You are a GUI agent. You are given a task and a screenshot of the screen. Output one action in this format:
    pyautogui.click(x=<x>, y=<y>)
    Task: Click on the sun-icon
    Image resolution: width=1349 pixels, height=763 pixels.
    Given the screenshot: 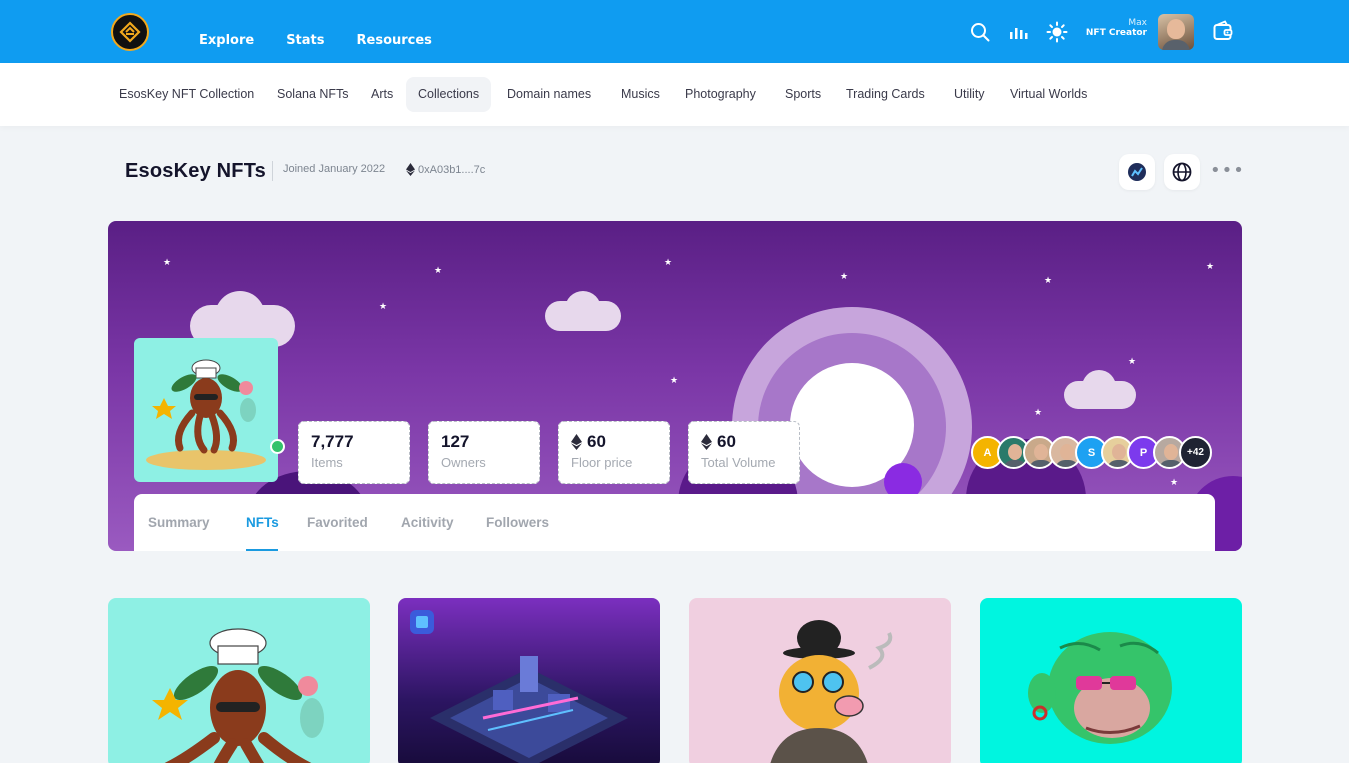 What is the action you would take?
    pyautogui.click(x=1057, y=32)
    